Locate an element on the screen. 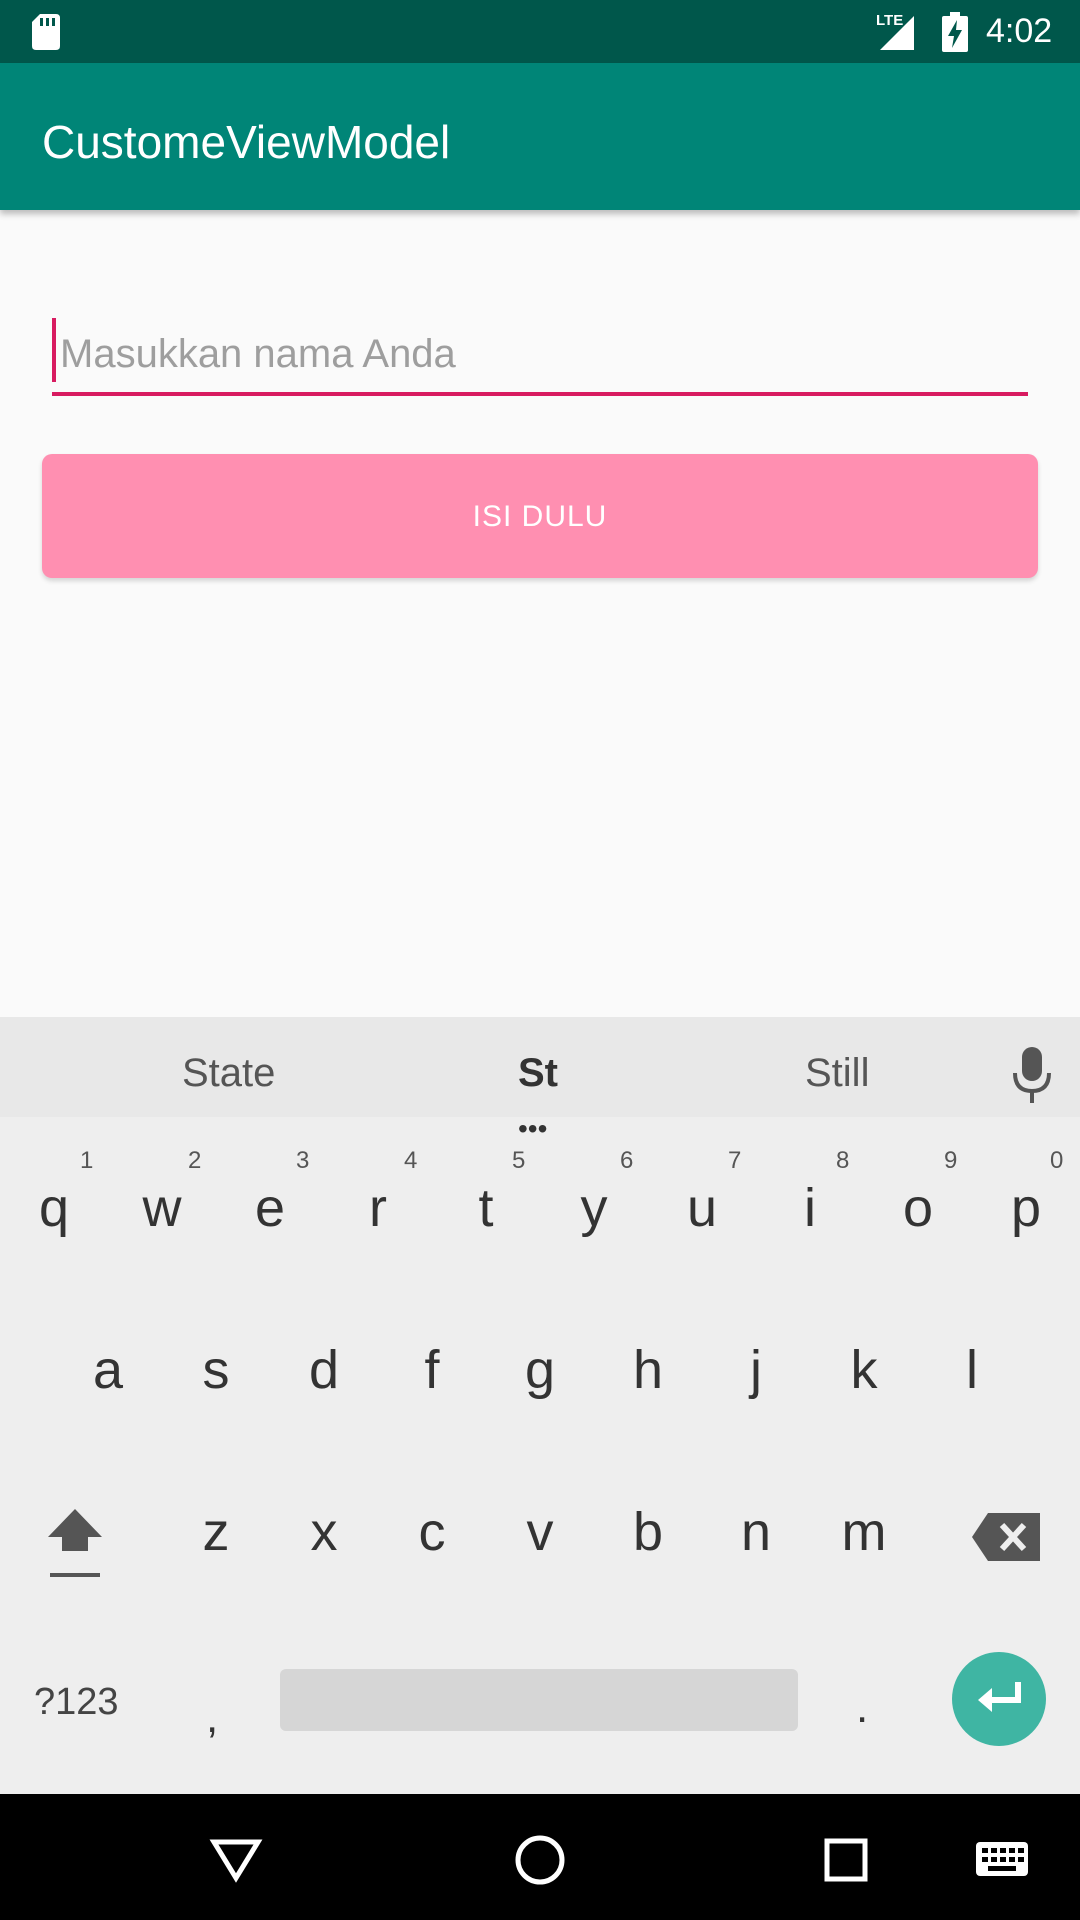  key-hint: 4 is located at coordinates (411, 1160).